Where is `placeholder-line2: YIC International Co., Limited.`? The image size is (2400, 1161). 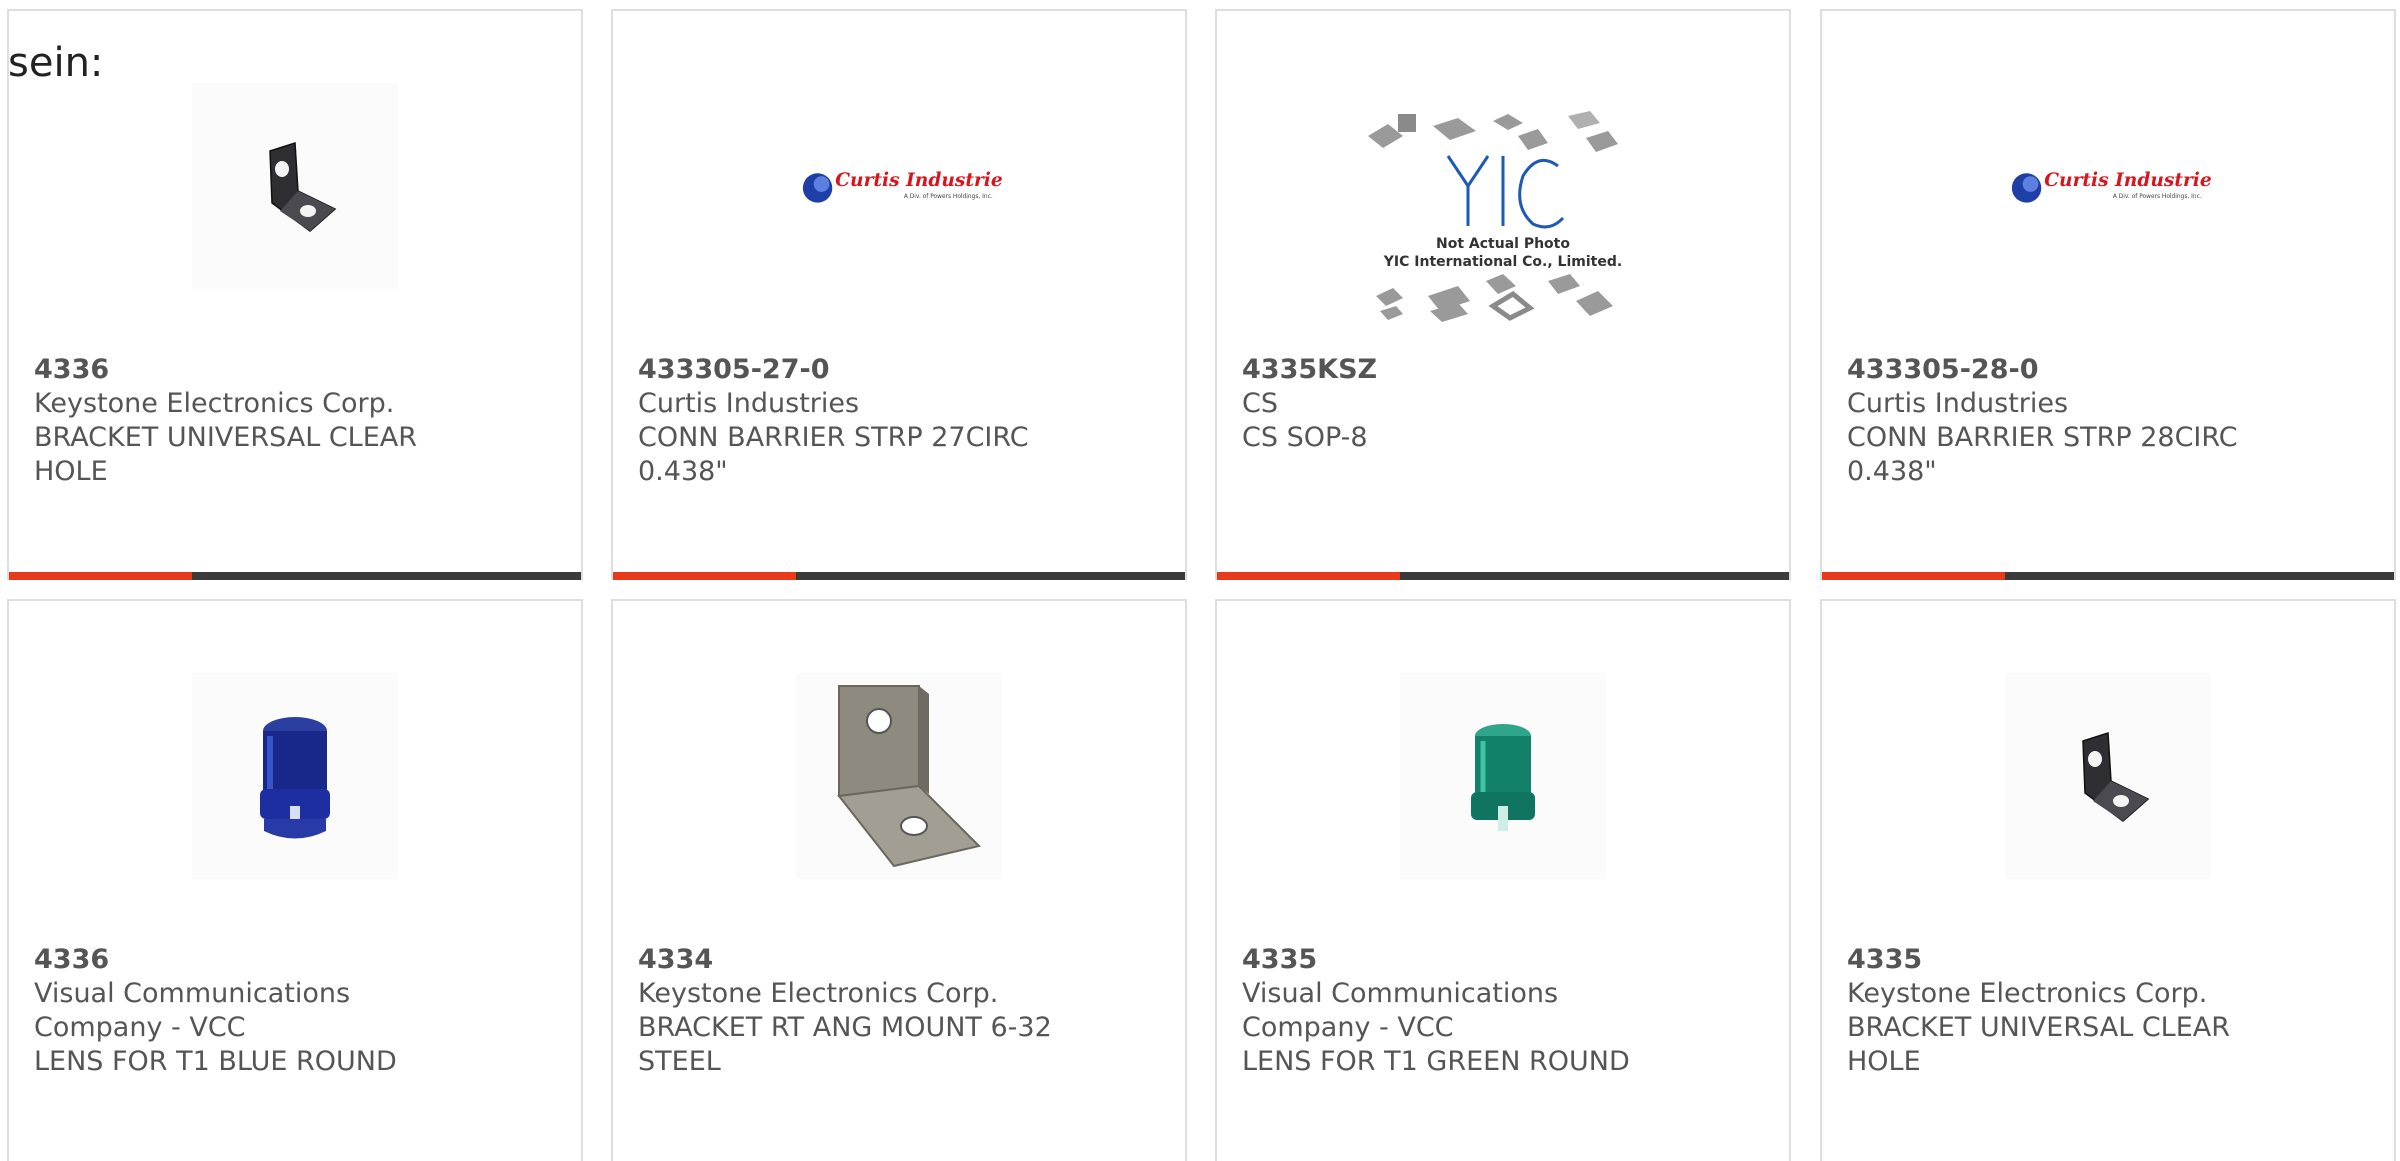
placeholder-line2: YIC International Co., Limited. is located at coordinates (1502, 262).